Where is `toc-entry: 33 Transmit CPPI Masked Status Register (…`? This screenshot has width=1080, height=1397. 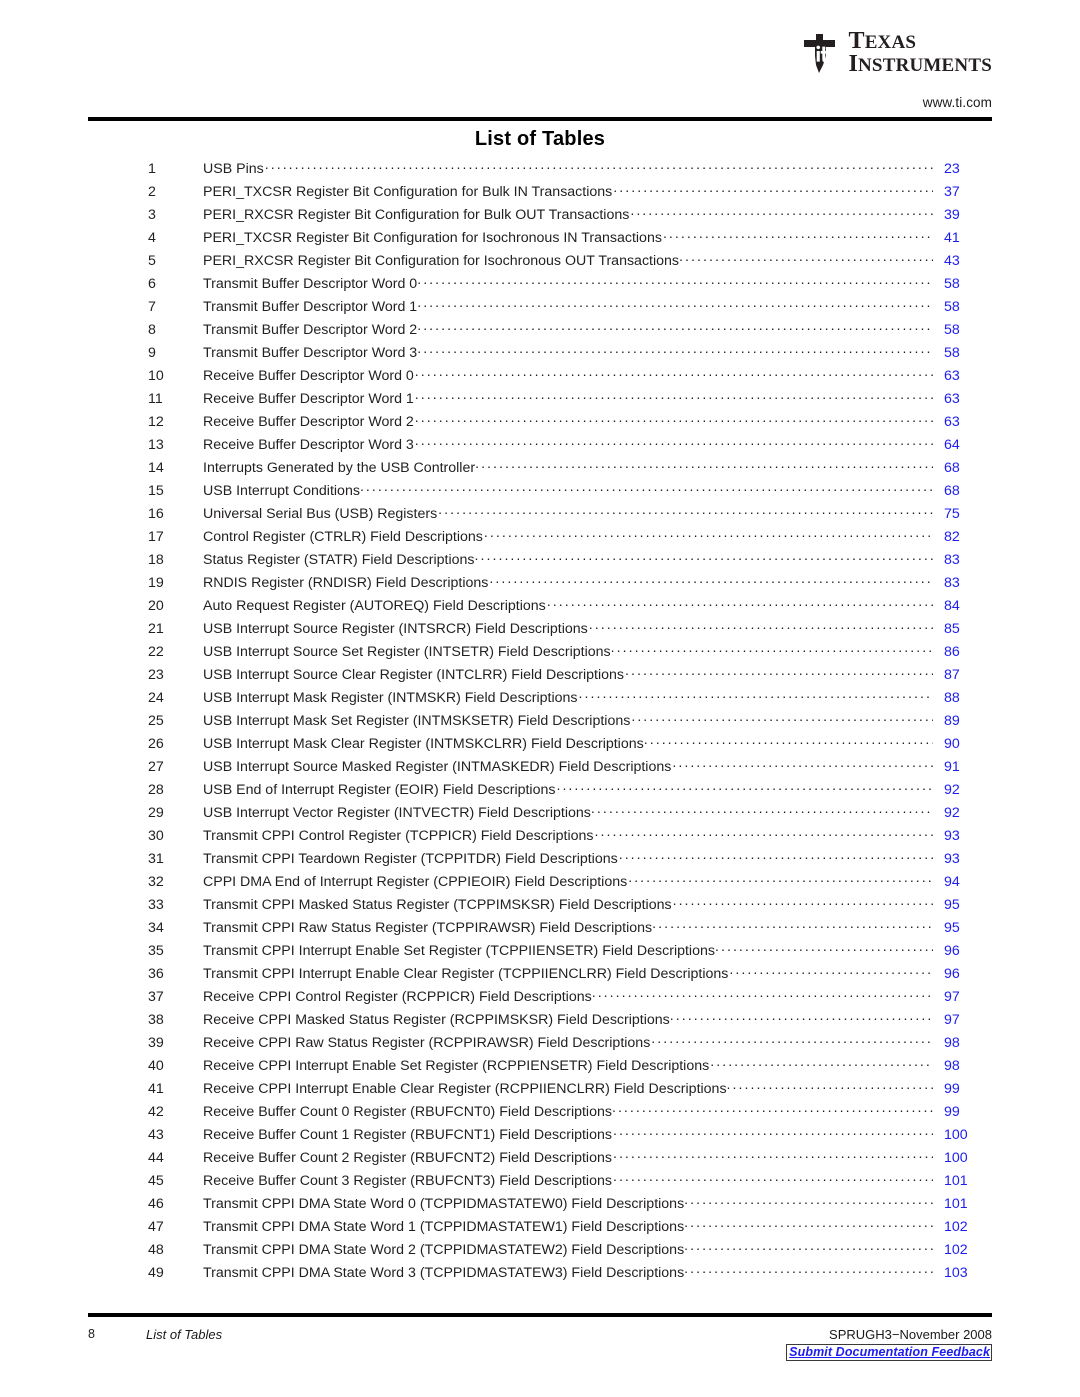
toc-entry: 33 Transmit CPPI Masked Status Register (… is located at coordinates (540, 906).